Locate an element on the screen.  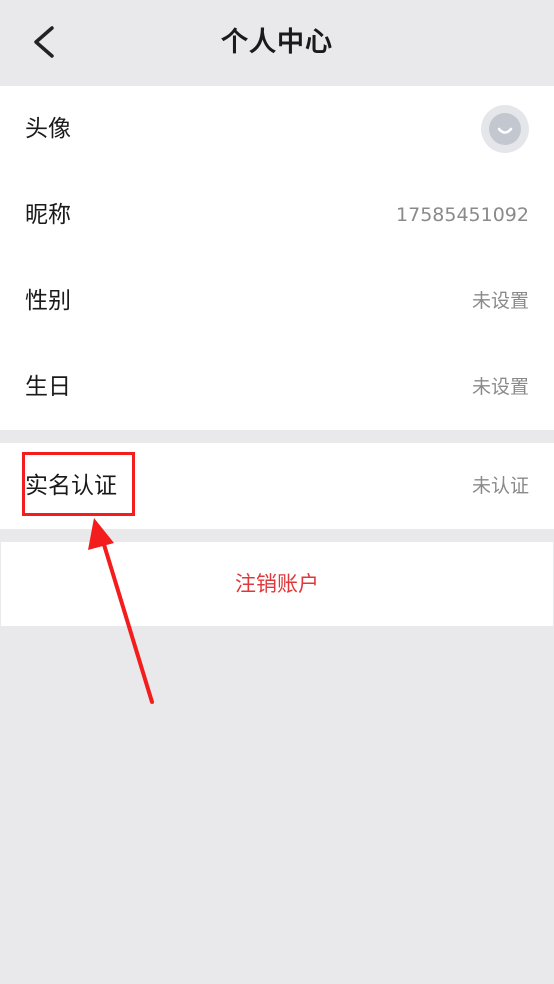
page-title: 个人中心 is located at coordinates (277, 42).